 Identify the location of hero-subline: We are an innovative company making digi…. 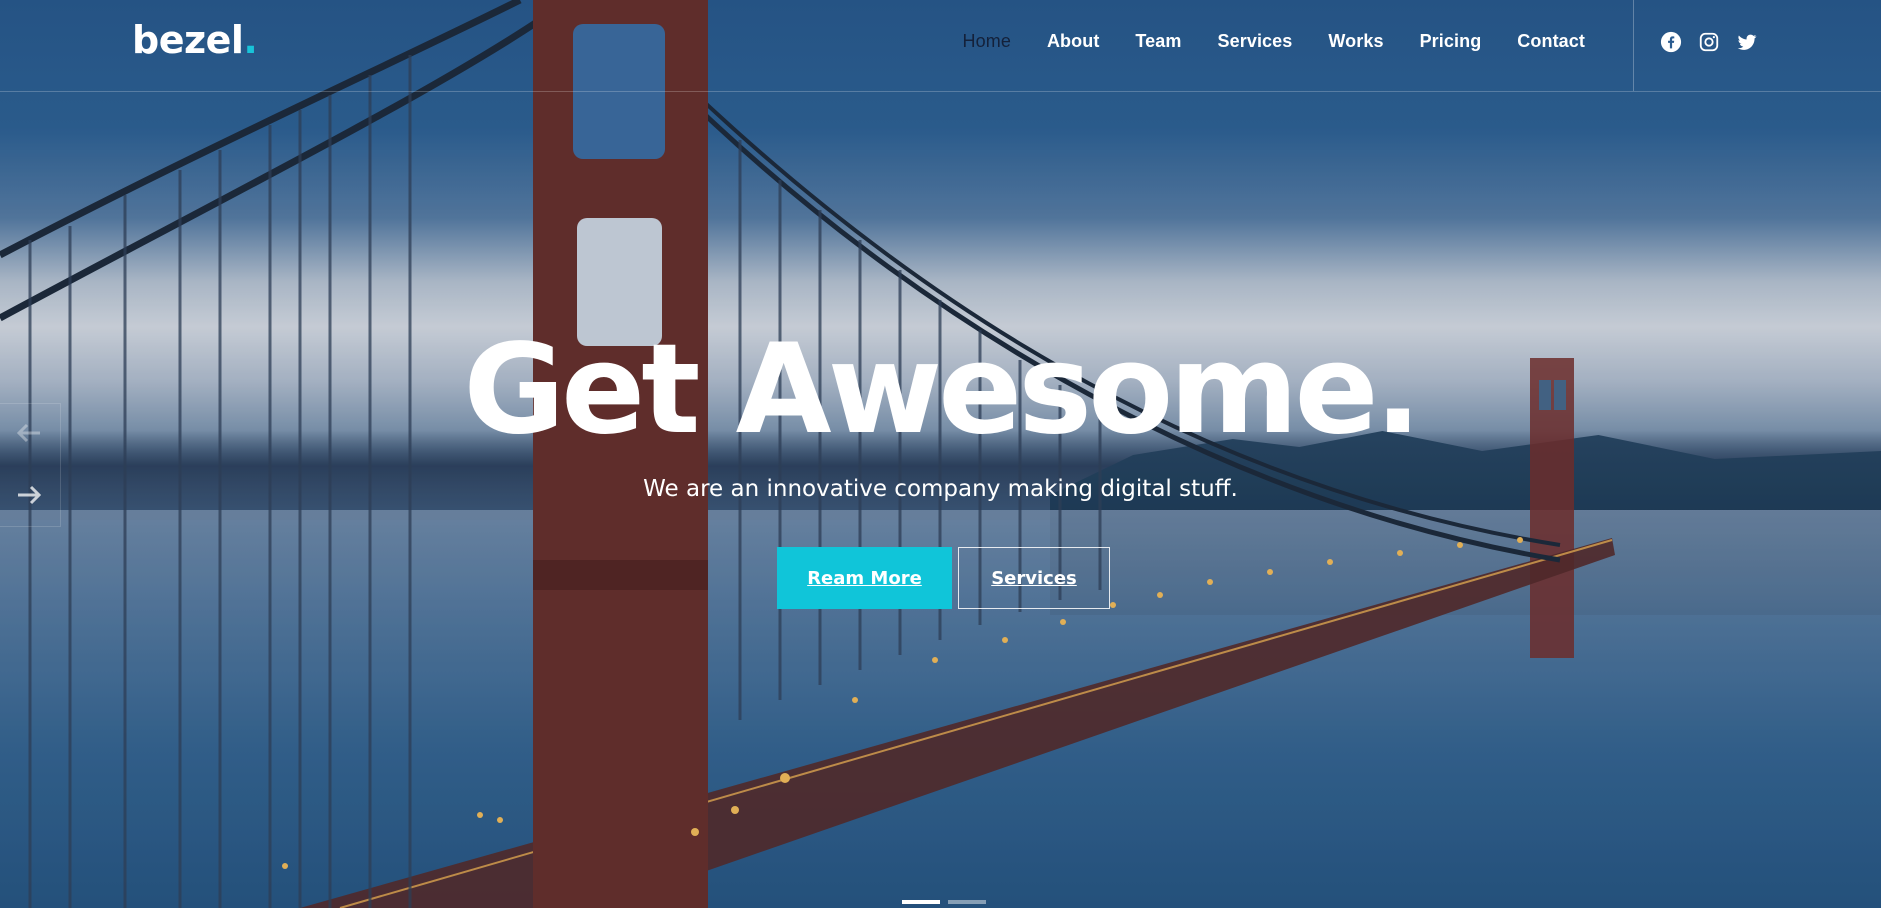
(940, 489).